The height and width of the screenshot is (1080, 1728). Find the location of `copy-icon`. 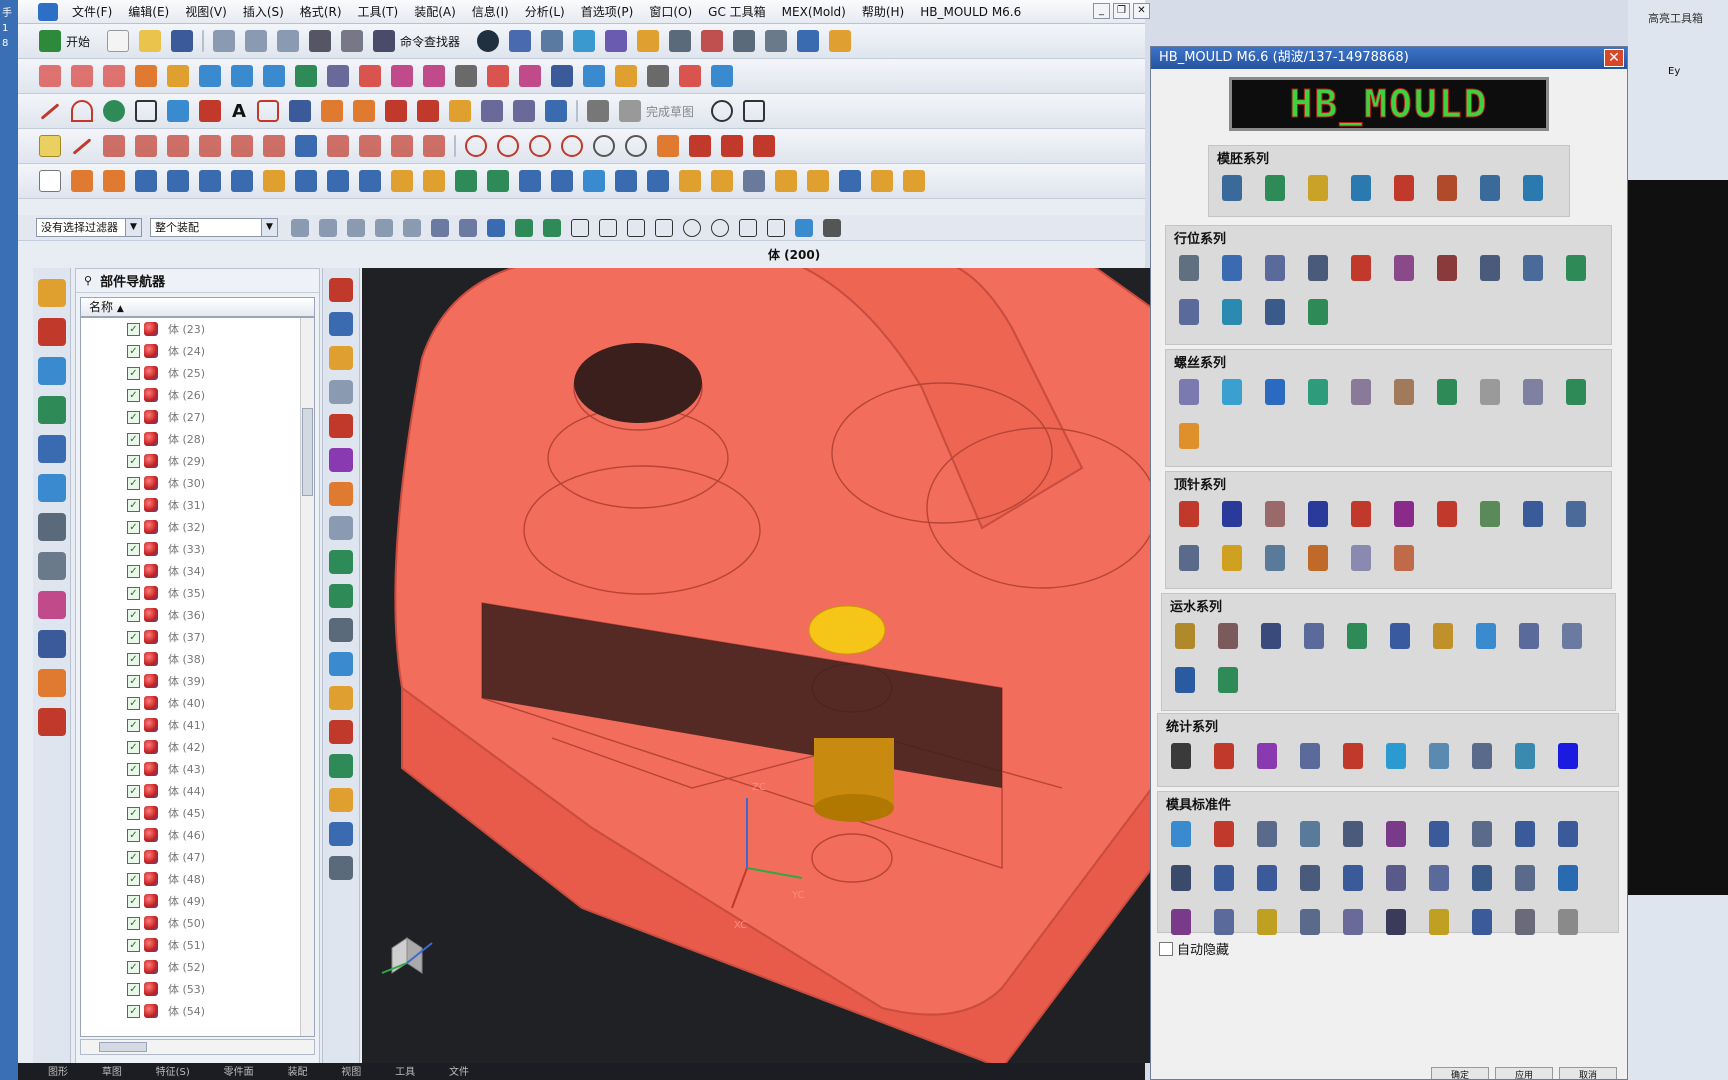

copy-icon is located at coordinates (256, 41).